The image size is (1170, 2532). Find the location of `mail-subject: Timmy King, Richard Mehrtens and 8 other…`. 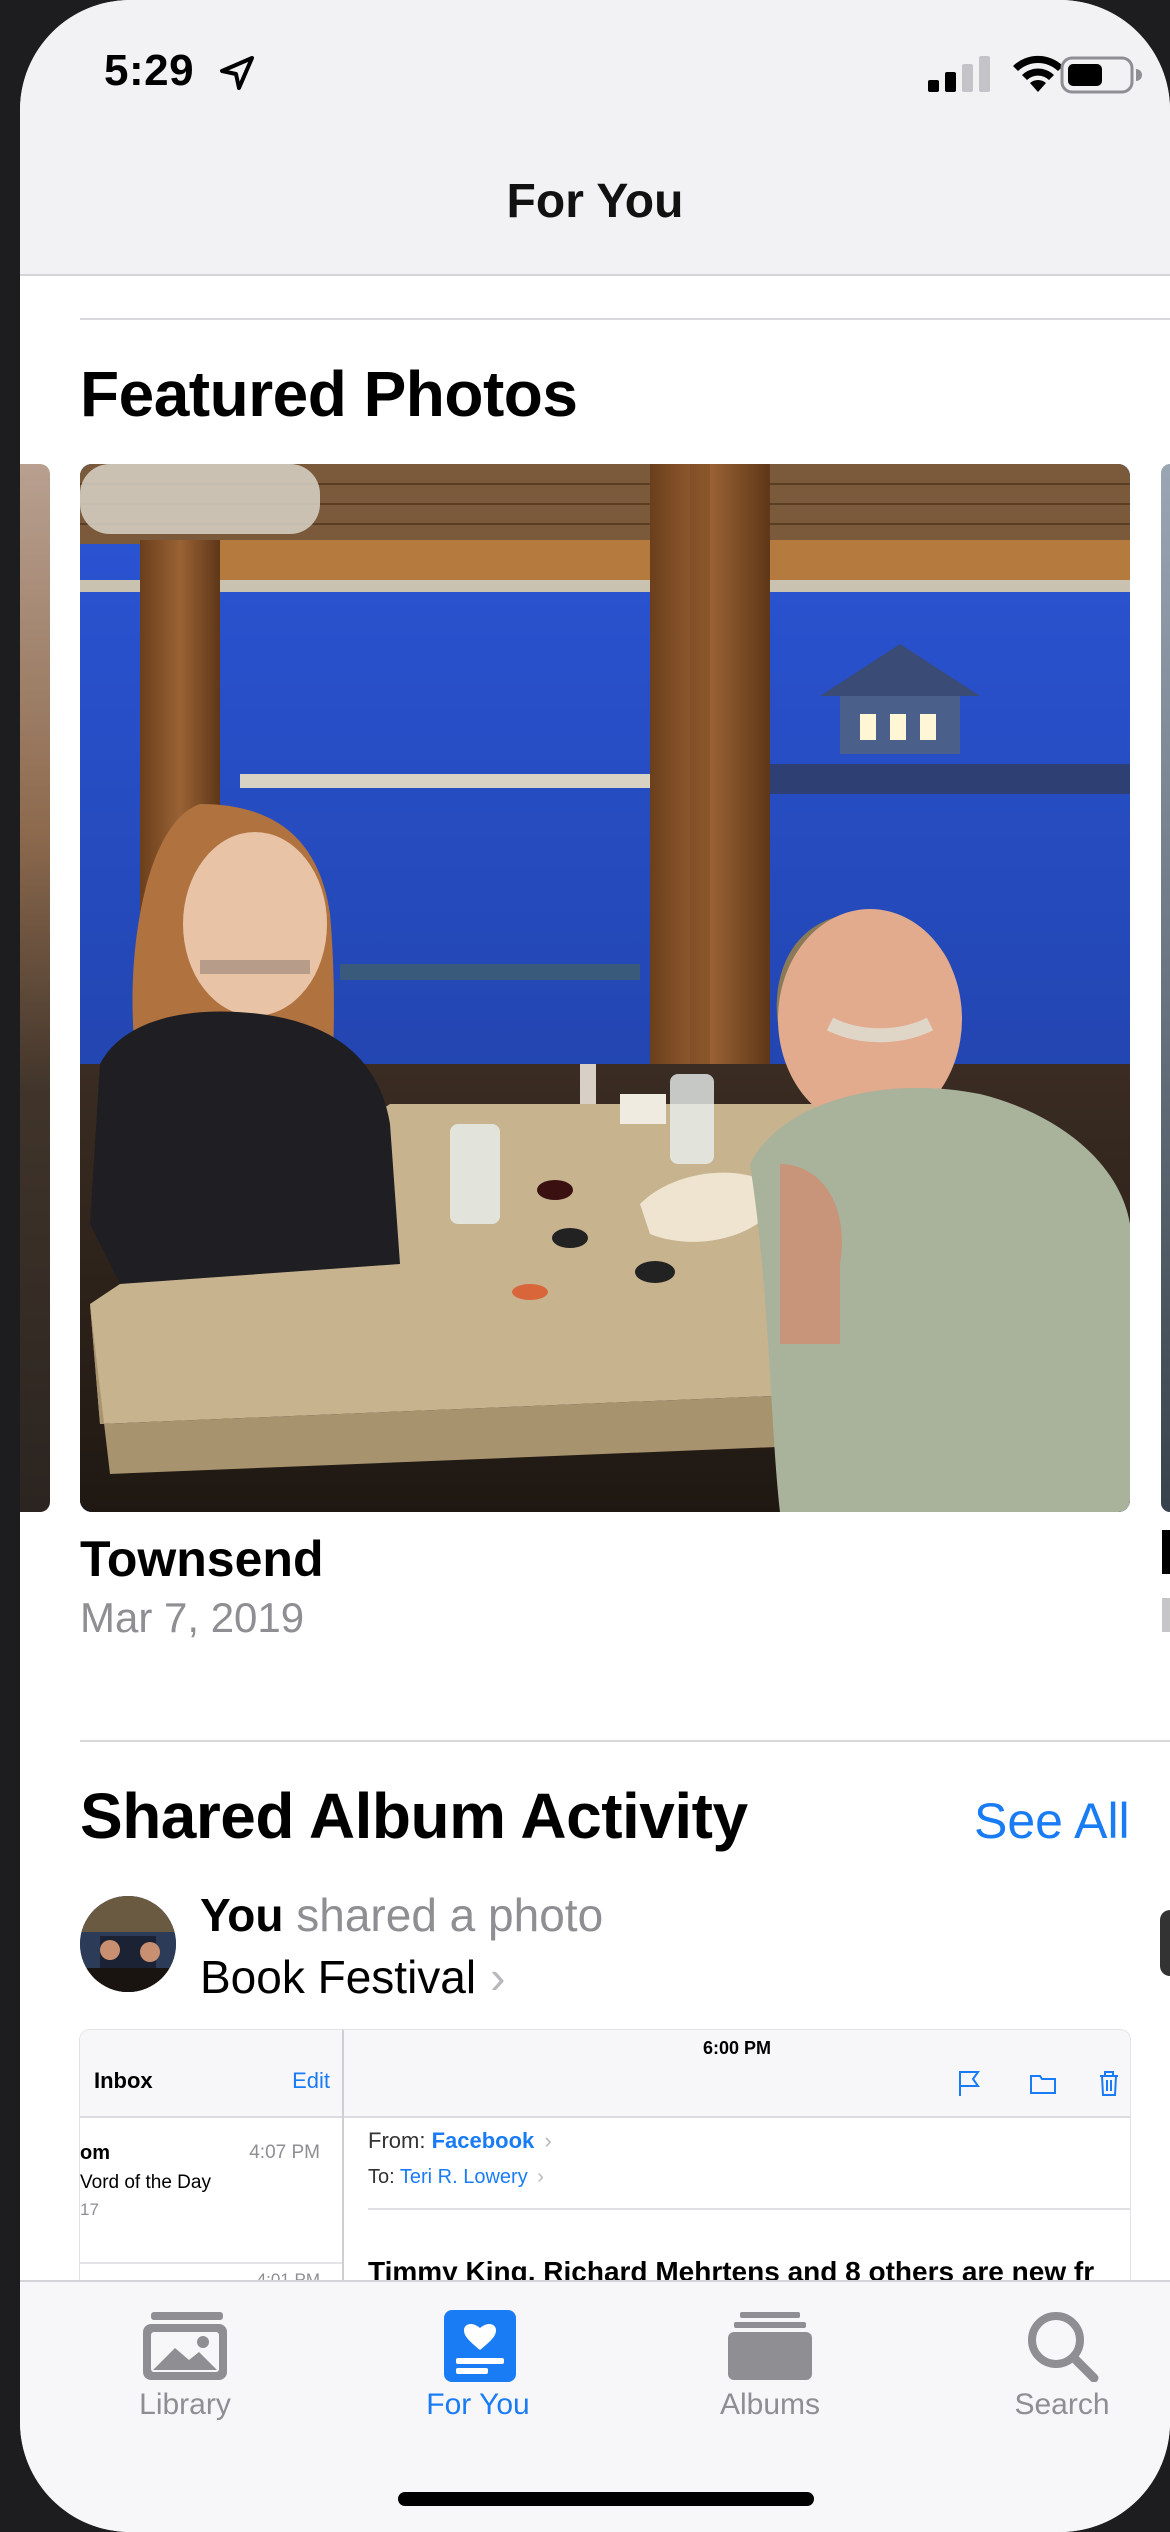

mail-subject: Timmy King, Richard Mehrtens and 8 other… is located at coordinates (731, 2268).